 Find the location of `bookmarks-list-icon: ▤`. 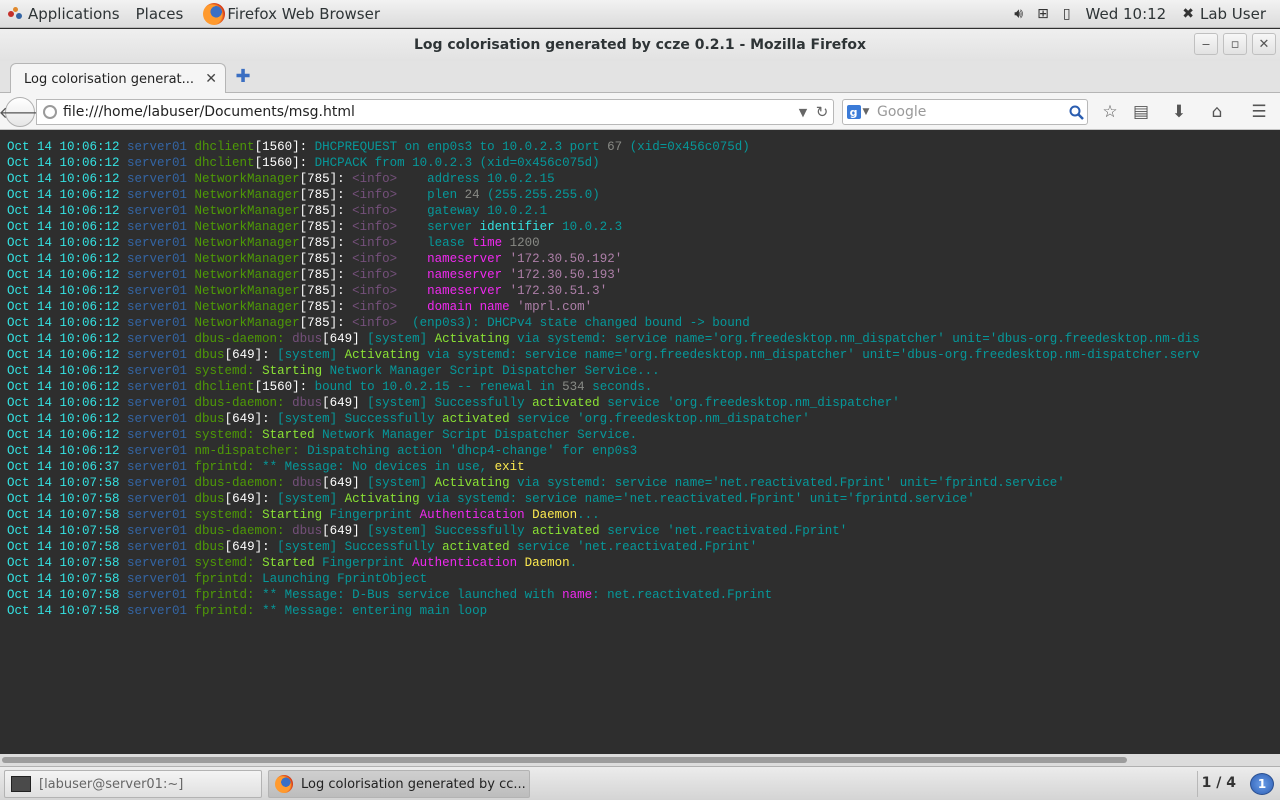

bookmarks-list-icon: ▤ is located at coordinates (1141, 112).